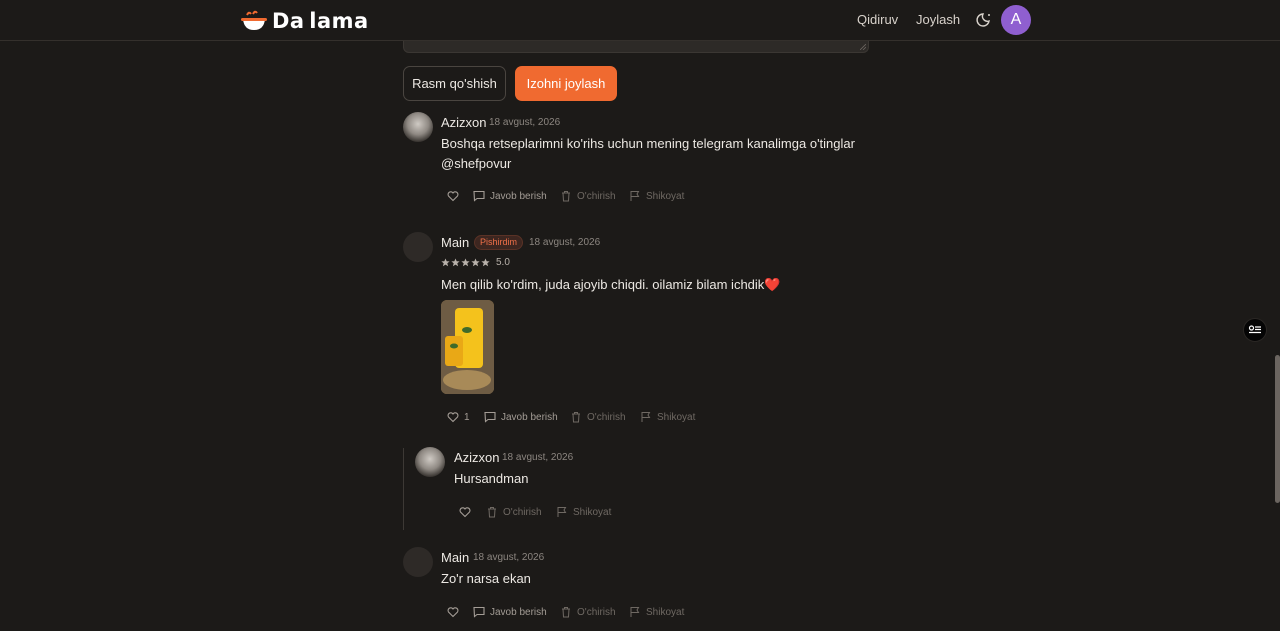  I want to click on comment-text: Hursandman, so click(491, 478).